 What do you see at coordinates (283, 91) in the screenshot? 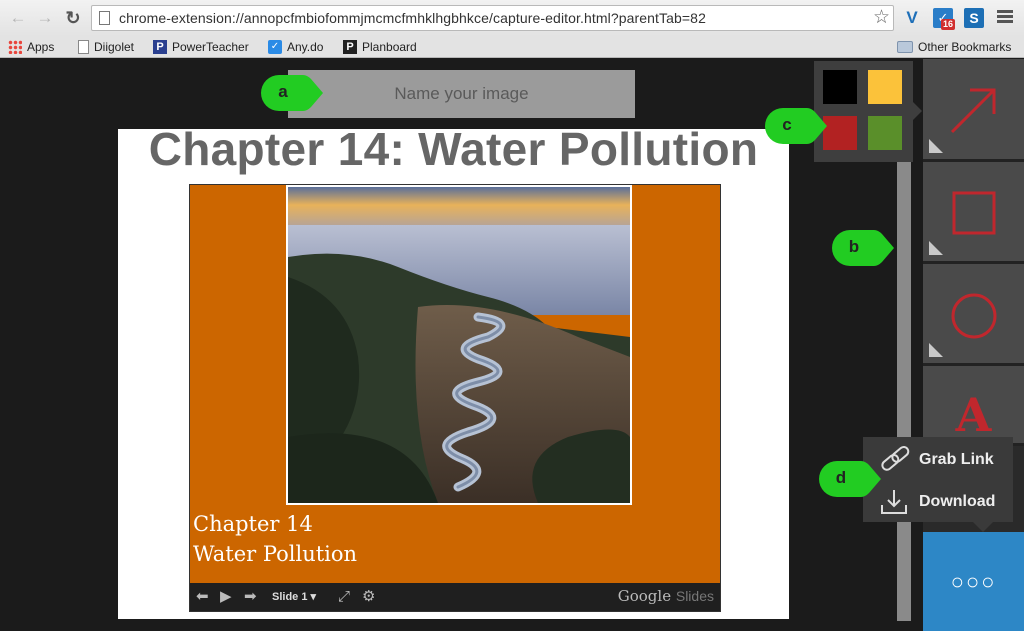
I see `callout-label: a` at bounding box center [283, 91].